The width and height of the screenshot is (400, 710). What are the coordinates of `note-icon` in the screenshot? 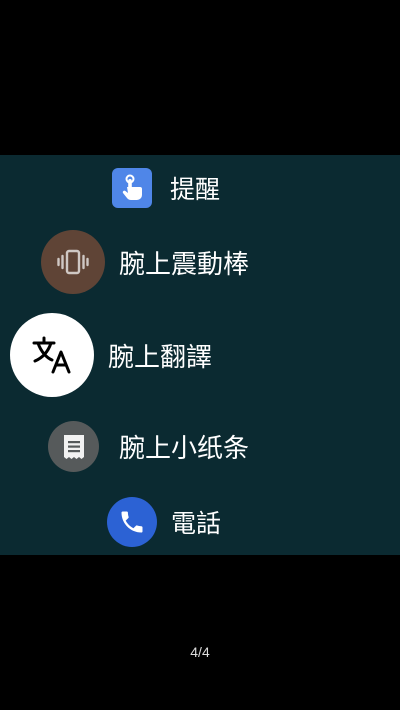 It's located at (73, 446).